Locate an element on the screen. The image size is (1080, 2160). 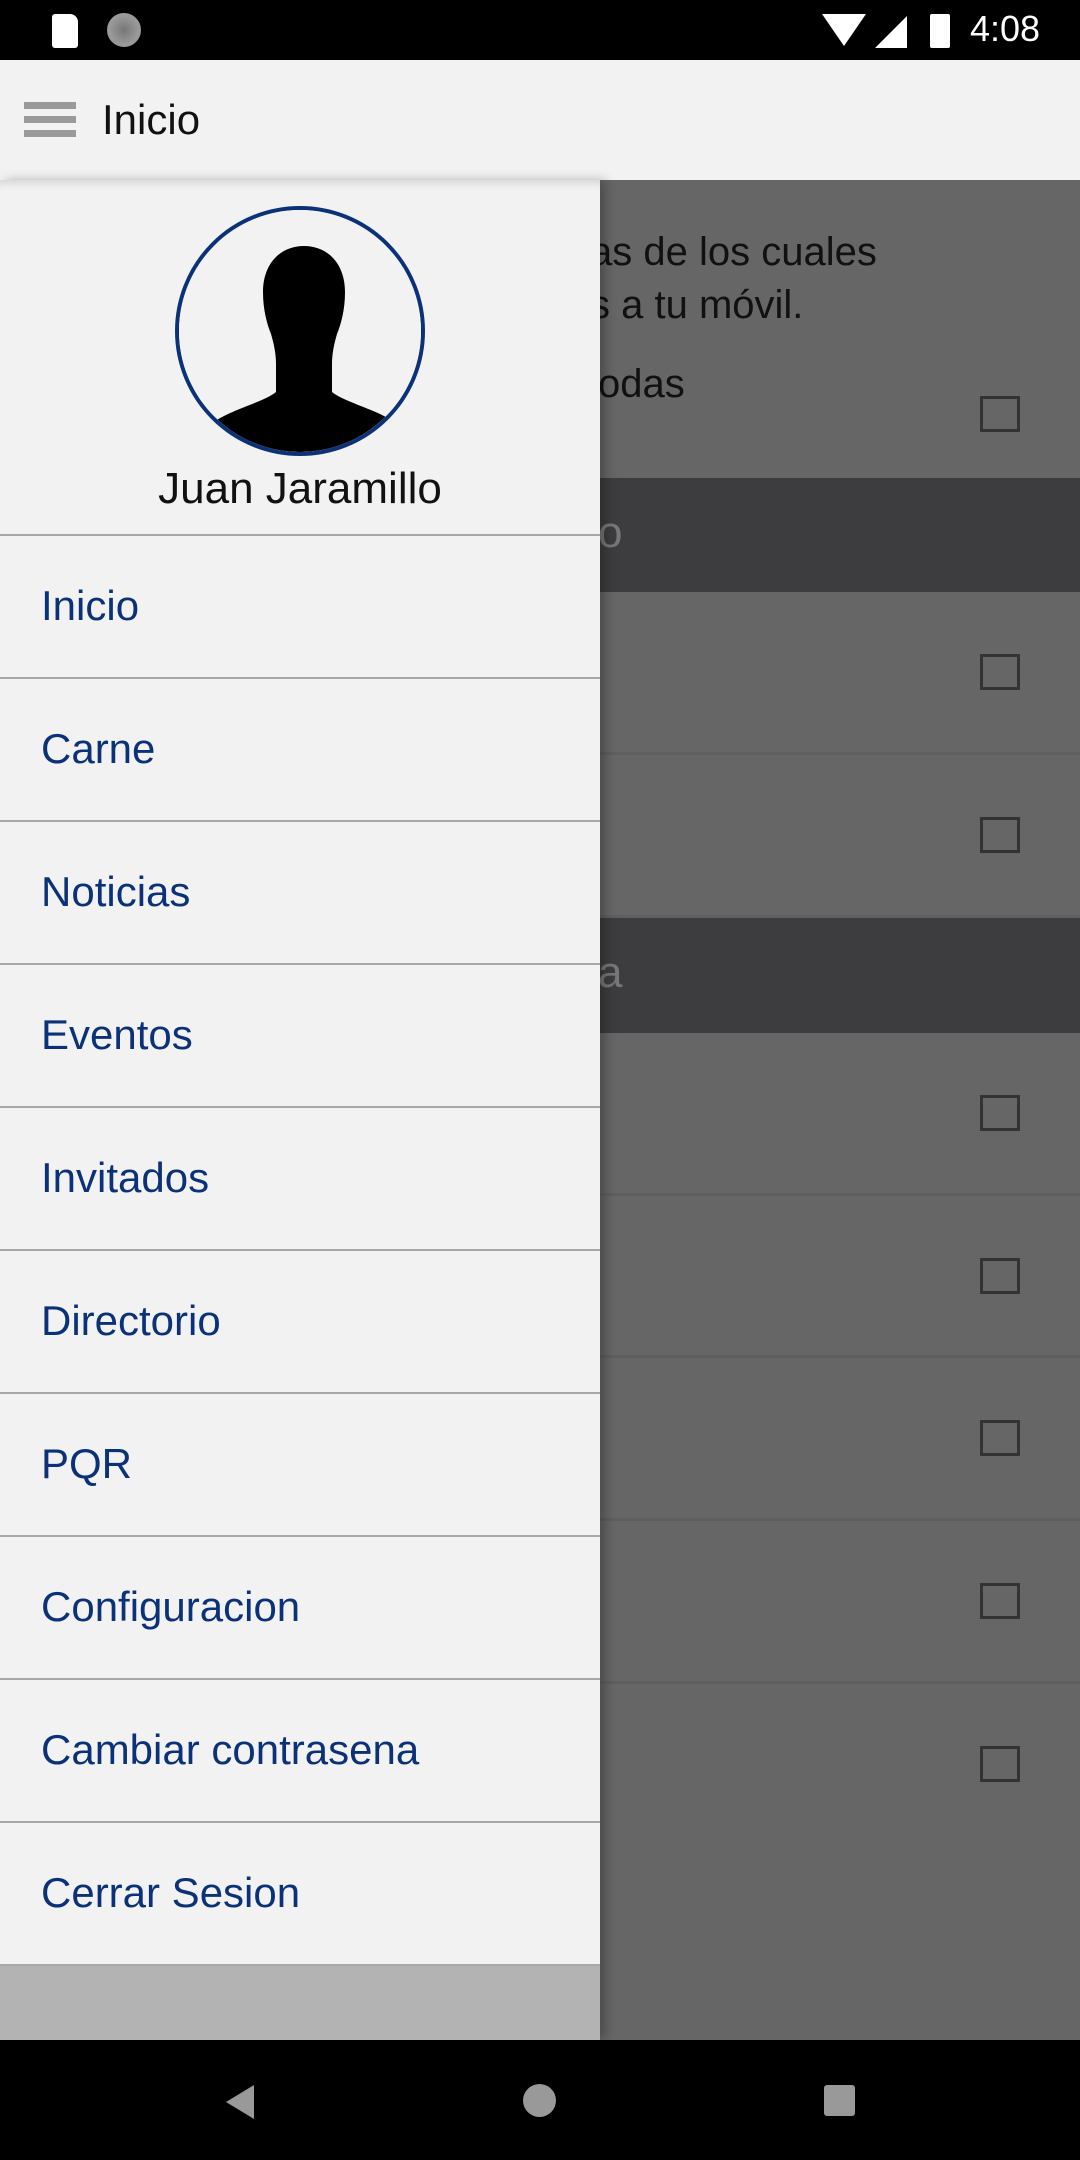
drawer-item-noticias: Noticias is located at coordinates (300, 893).